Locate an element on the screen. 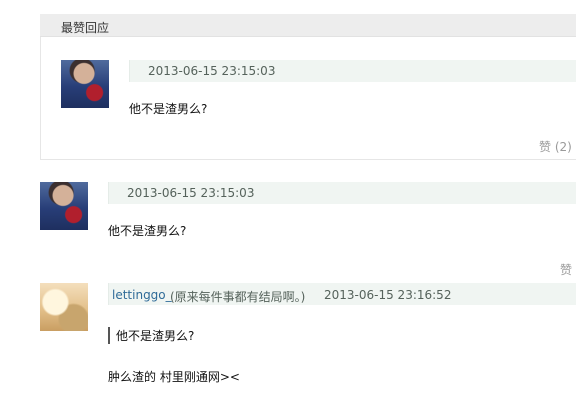 The image size is (576, 404). best-replies-title: 最赞回应 is located at coordinates (85, 28).